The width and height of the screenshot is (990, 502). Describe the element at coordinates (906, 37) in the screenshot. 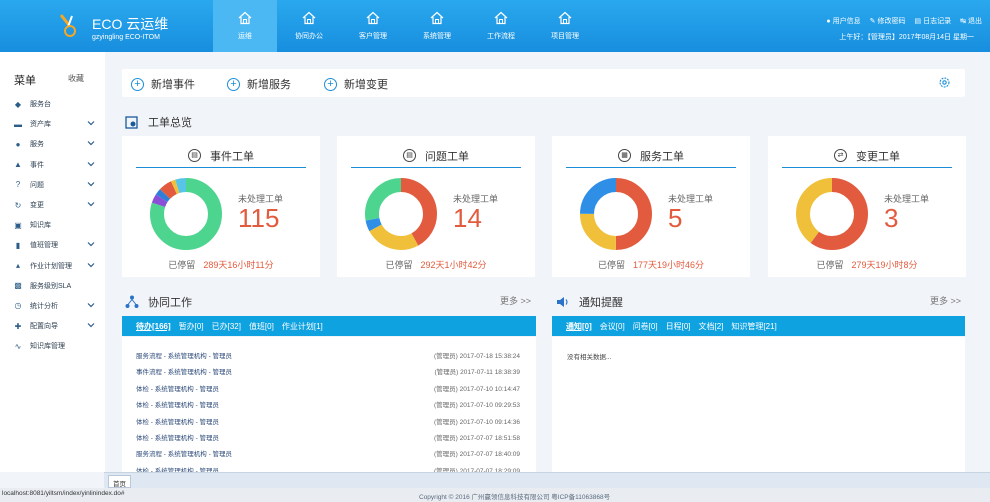

I see `greeting-text: 上午好：【管理员】2017年08月14日 星期一` at that location.